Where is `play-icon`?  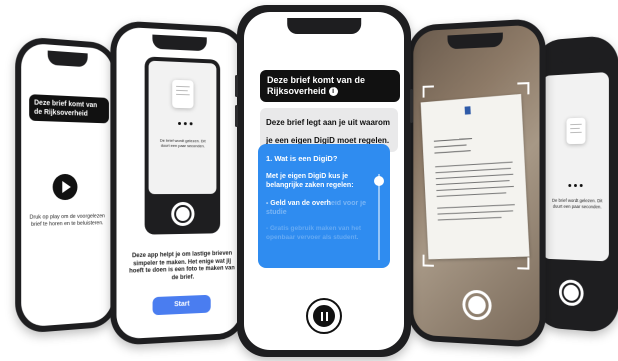 play-icon is located at coordinates (66, 187).